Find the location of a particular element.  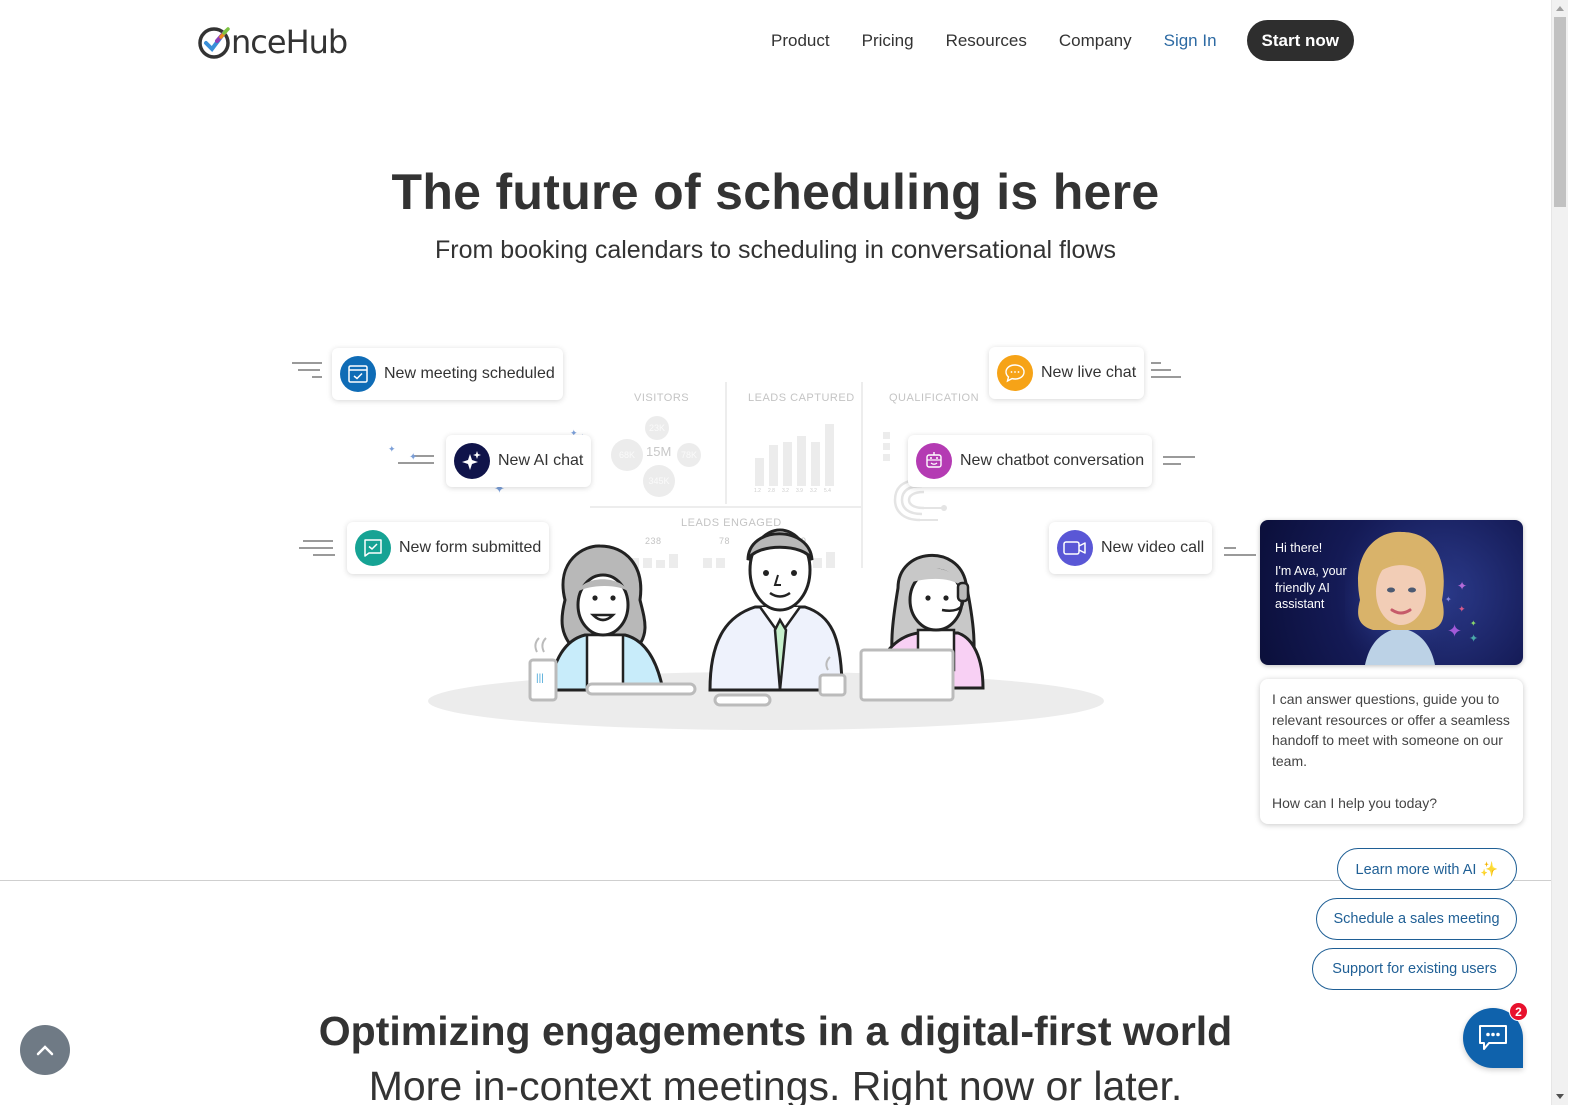

card-new-video-call: New video call is located at coordinates (1131, 548).